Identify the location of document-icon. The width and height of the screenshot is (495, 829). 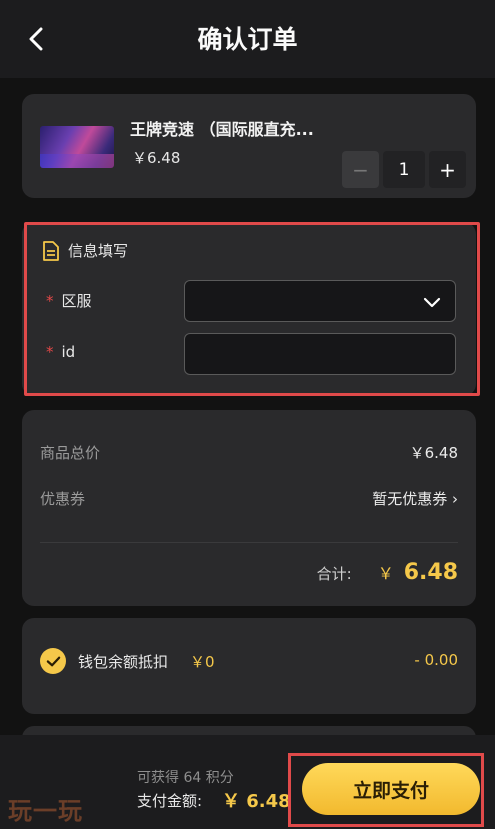
(51, 250).